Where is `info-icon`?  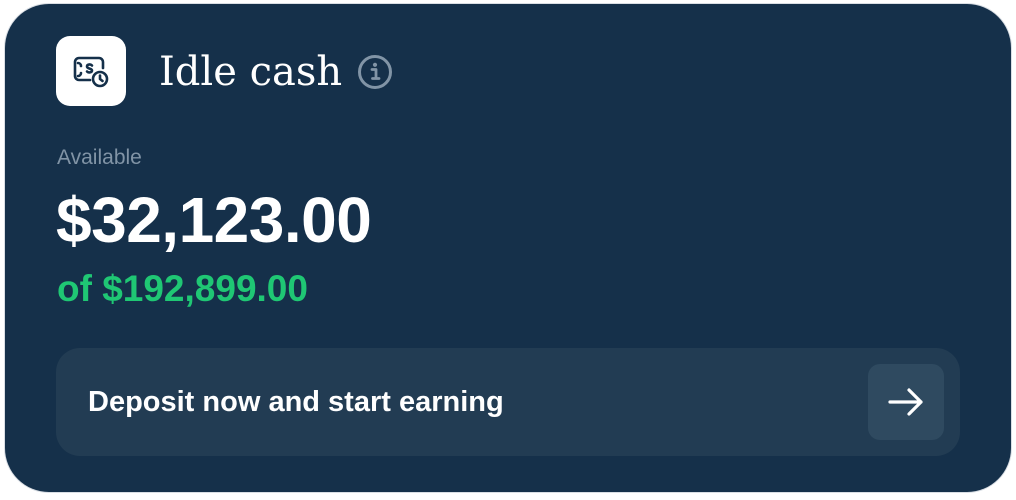 info-icon is located at coordinates (375, 72).